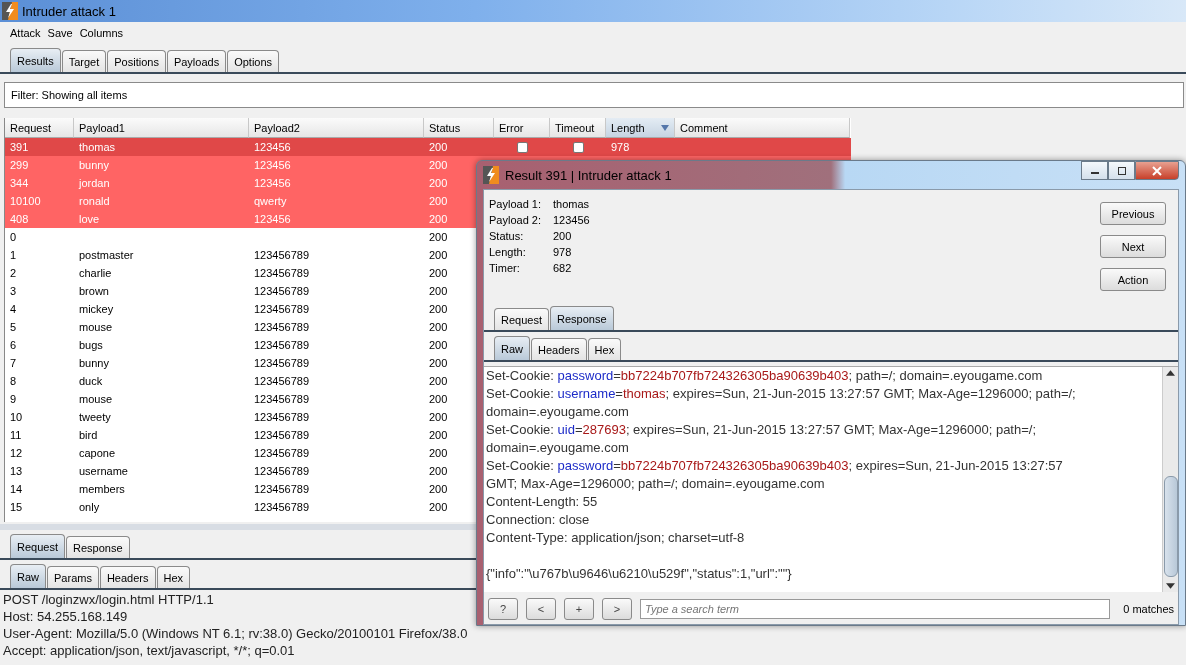 The width and height of the screenshot is (1186, 665). I want to click on table-cell: 13, so click(16, 471).